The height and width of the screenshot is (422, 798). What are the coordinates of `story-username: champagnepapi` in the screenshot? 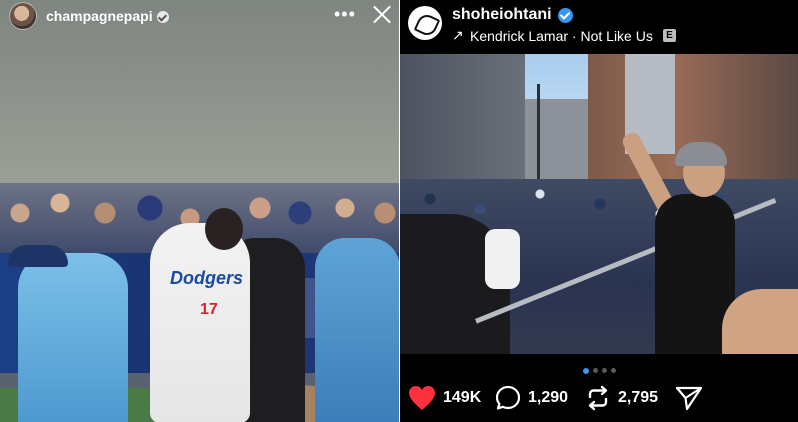 It's located at (107, 16).